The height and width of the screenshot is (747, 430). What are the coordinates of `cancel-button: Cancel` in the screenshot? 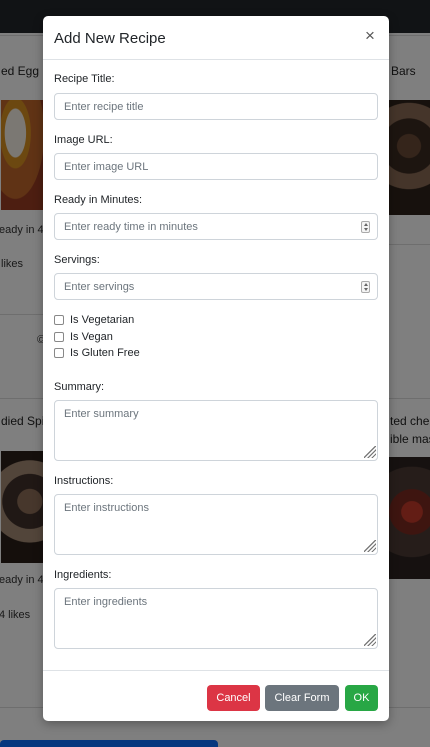 It's located at (233, 698).